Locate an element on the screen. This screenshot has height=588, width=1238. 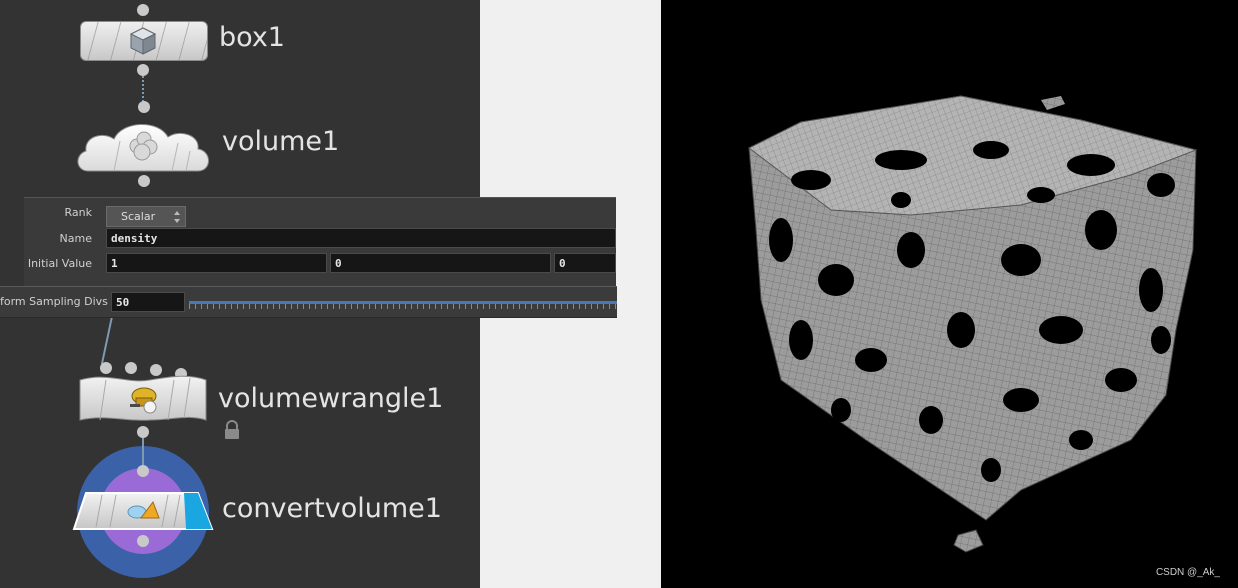
volumewrangle1-label: volumewrangle1 is located at coordinates (331, 398).